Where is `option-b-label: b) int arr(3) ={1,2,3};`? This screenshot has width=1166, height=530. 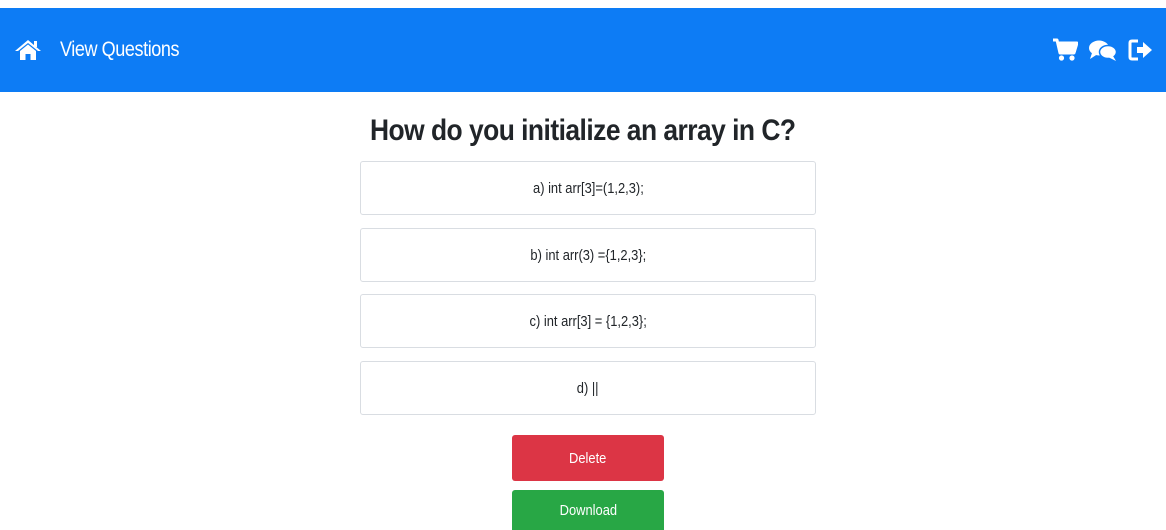 option-b-label: b) int arr(3) ={1,2,3}; is located at coordinates (588, 255).